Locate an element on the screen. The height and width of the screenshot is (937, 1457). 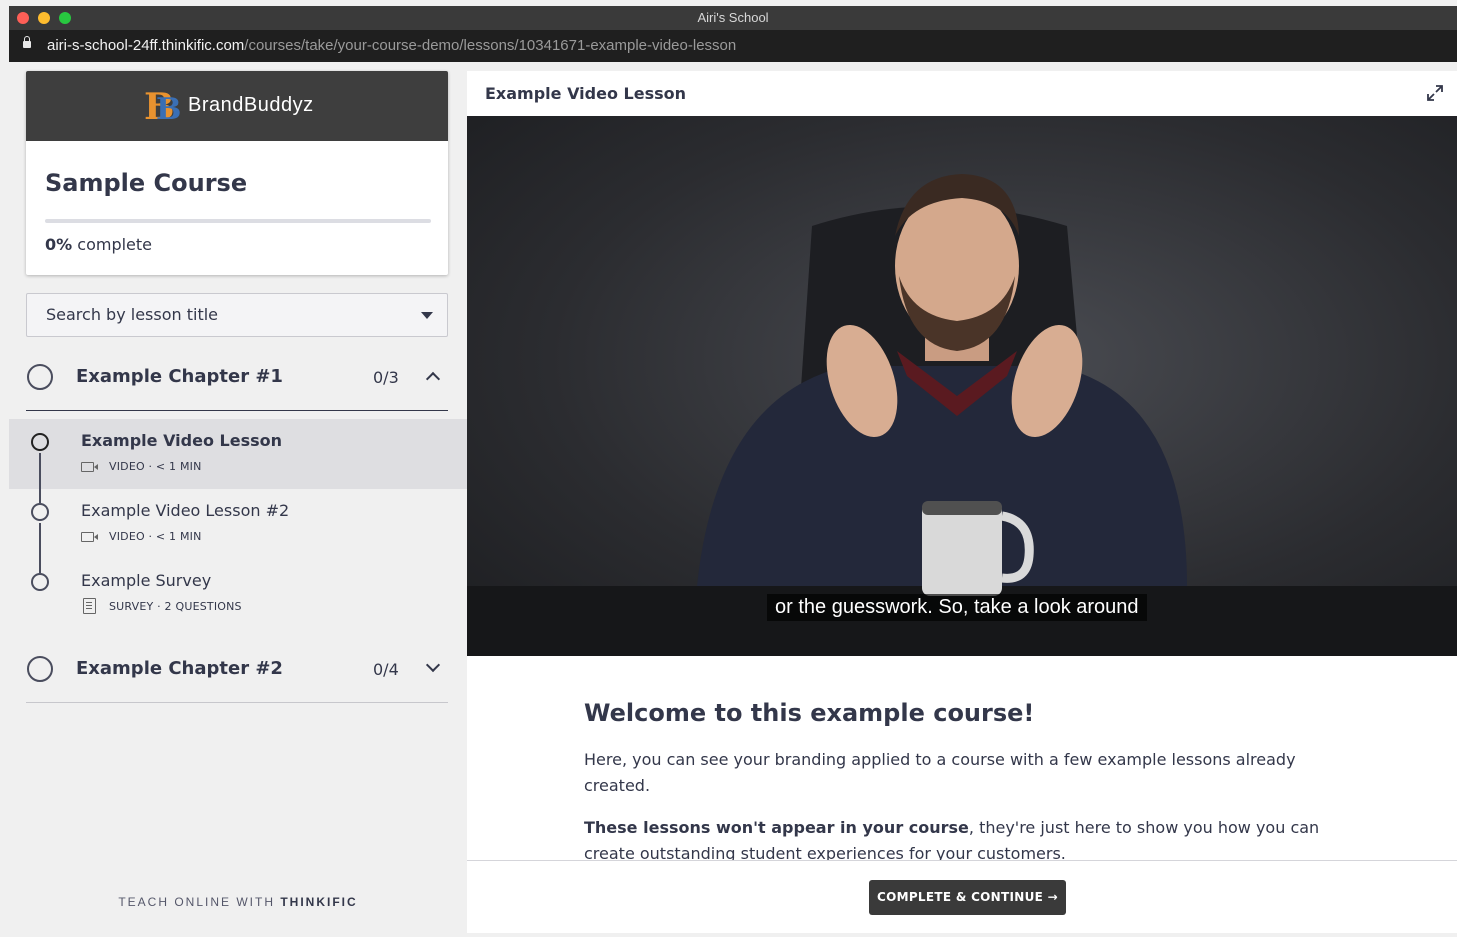
lesson-meta: SURVEY · 2 QUESTIONS is located at coordinates (175, 606).